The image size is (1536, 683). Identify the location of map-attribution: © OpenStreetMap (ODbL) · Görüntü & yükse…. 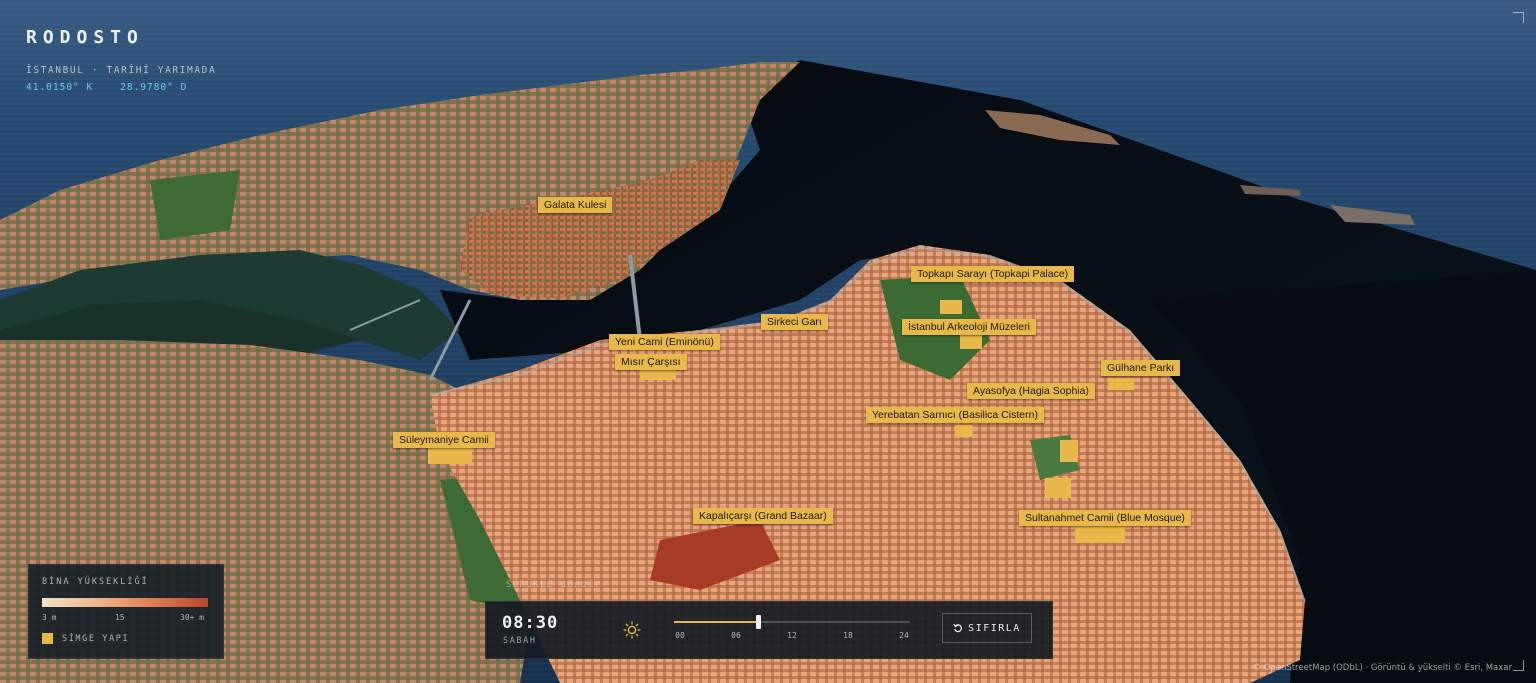
(1382, 668).